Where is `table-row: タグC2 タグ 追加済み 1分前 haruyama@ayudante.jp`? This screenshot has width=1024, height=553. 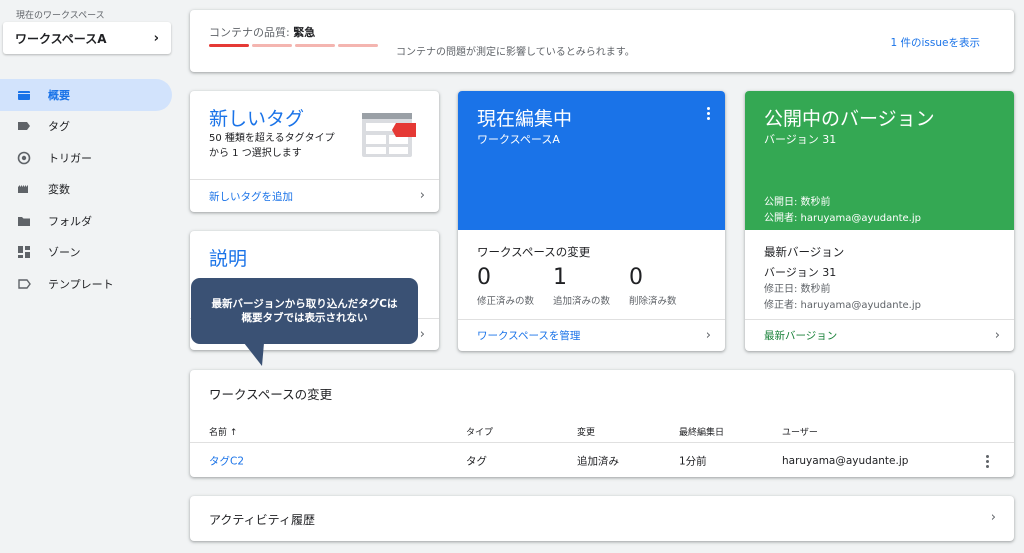 table-row: タグC2 タグ 追加済み 1分前 haruyama@ayudante.jp is located at coordinates (602, 460).